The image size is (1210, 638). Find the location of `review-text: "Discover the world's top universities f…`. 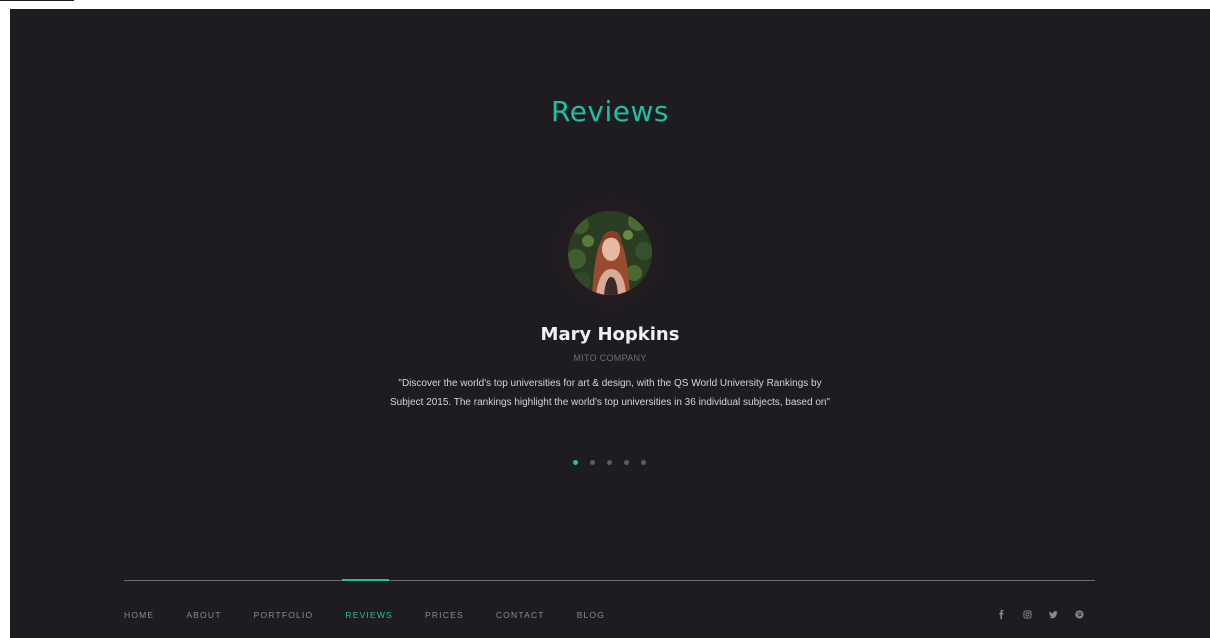

review-text: "Discover the world's top universities f… is located at coordinates (610, 393).